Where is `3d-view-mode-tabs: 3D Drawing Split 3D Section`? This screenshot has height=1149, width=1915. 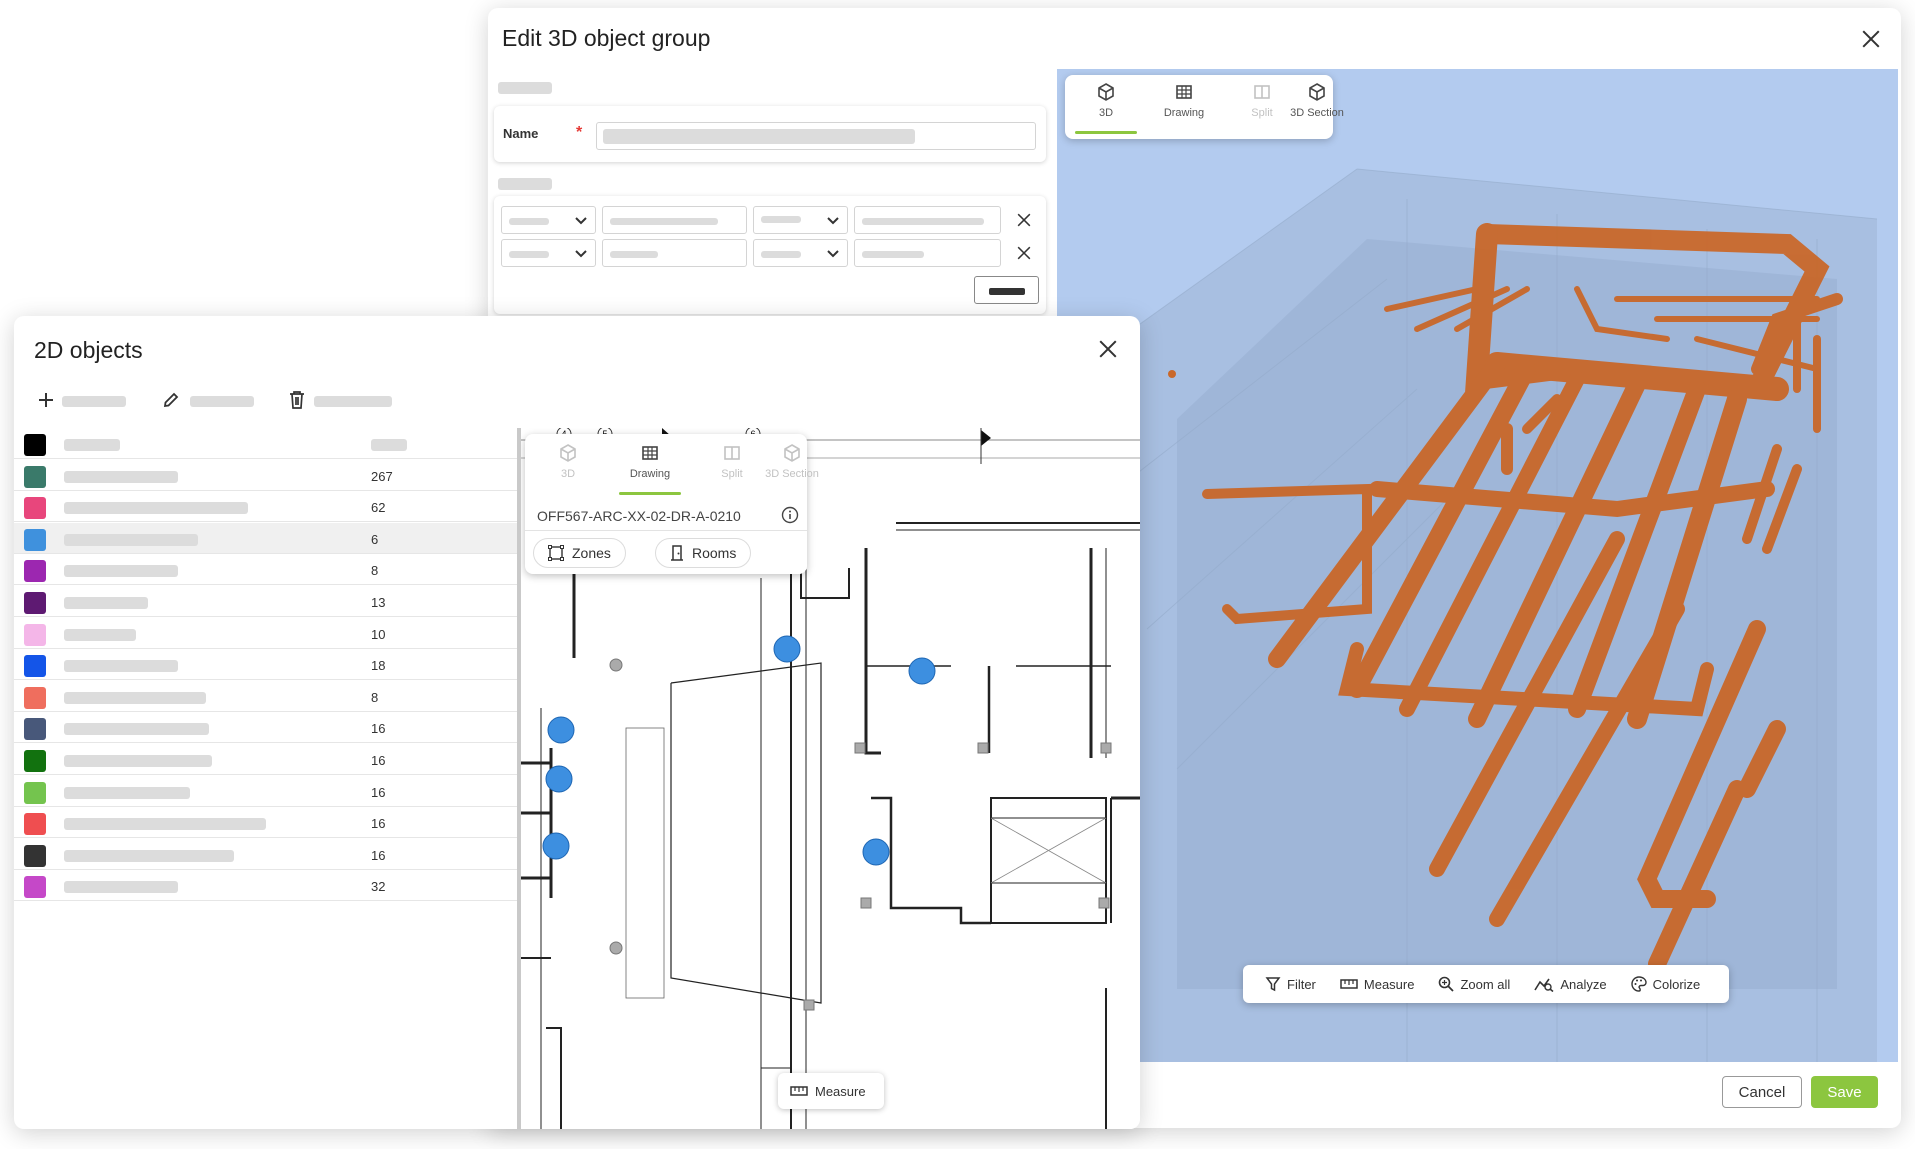 3d-view-mode-tabs: 3D Drawing Split 3D Section is located at coordinates (1204, 107).